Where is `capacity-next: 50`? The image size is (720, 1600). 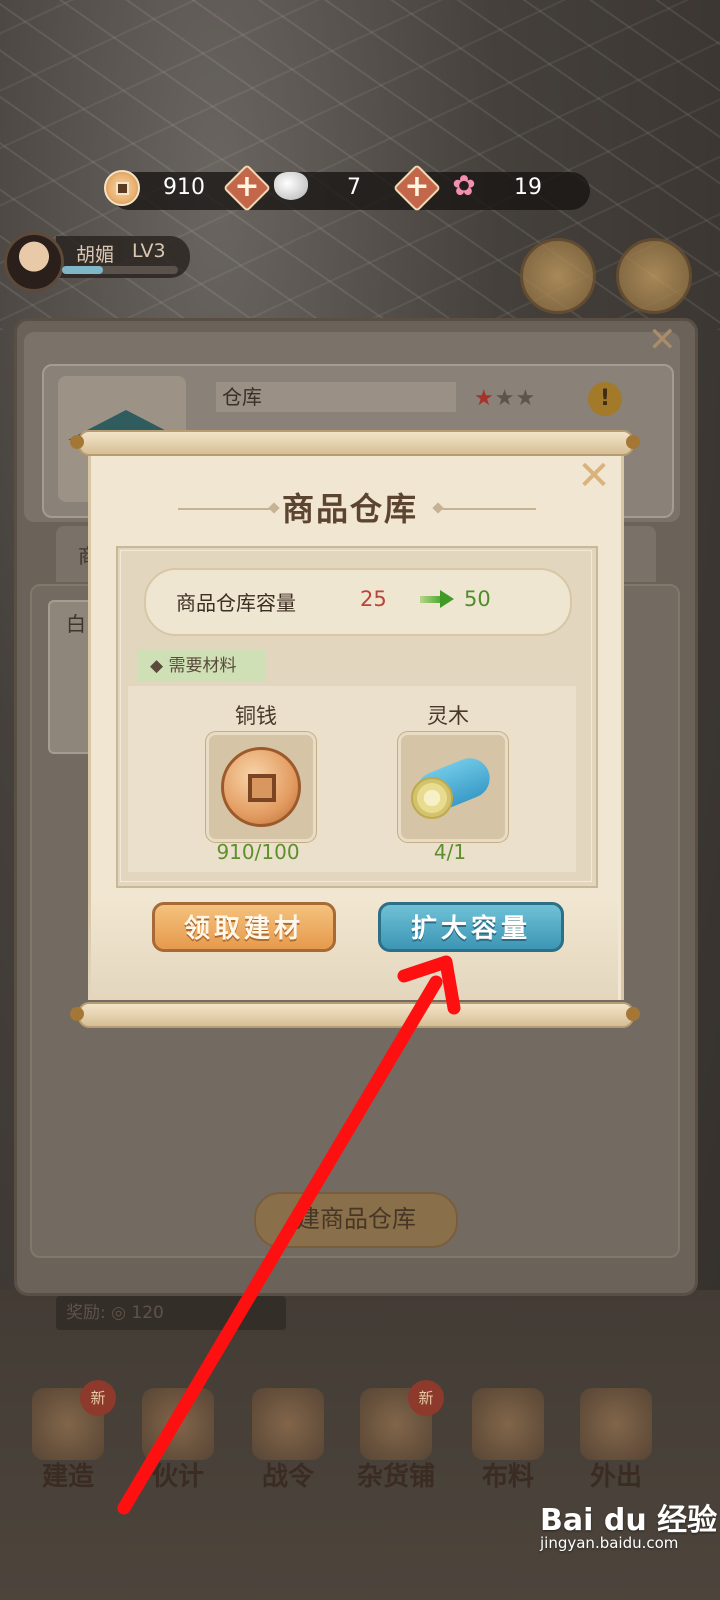 capacity-next: 50 is located at coordinates (477, 599).